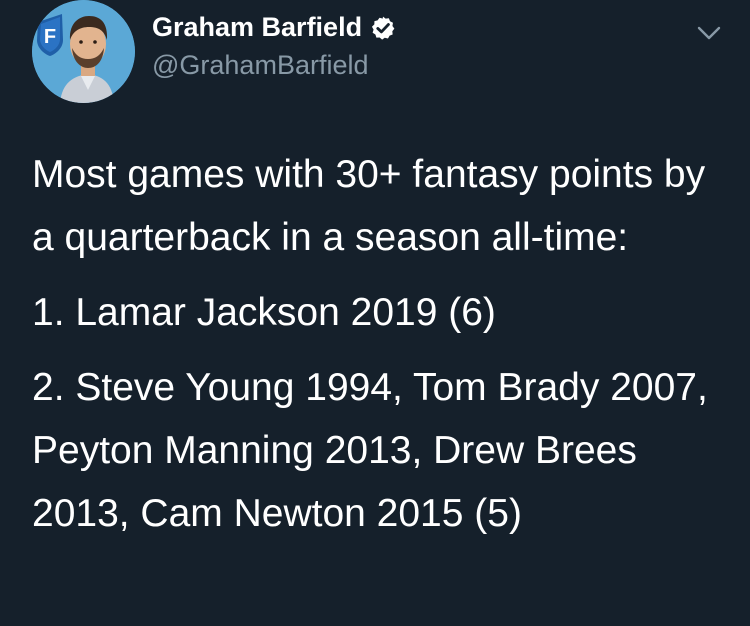 The width and height of the screenshot is (750, 626). I want to click on display-name-text: Graham Barfield, so click(257, 27).